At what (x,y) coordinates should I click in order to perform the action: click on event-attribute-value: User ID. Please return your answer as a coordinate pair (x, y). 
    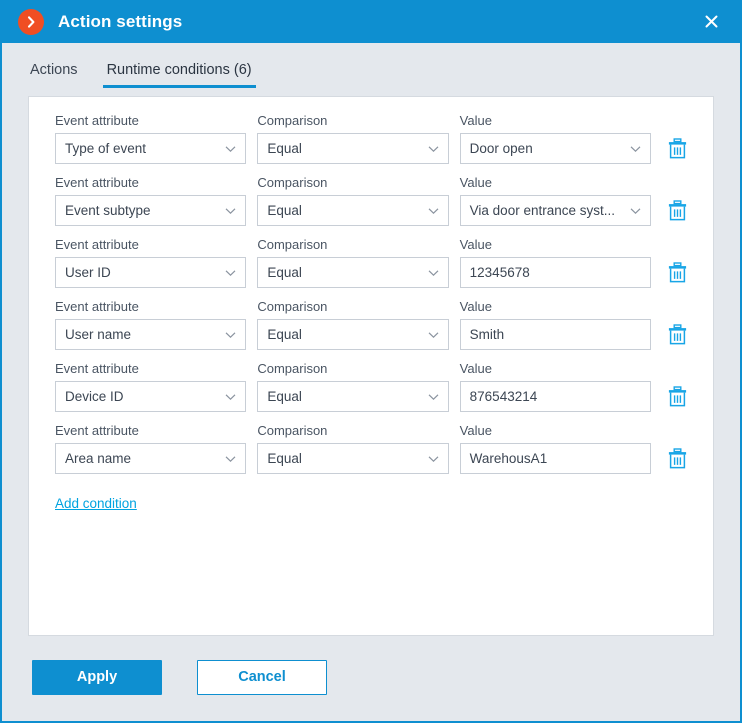
    Looking at the image, I should click on (88, 272).